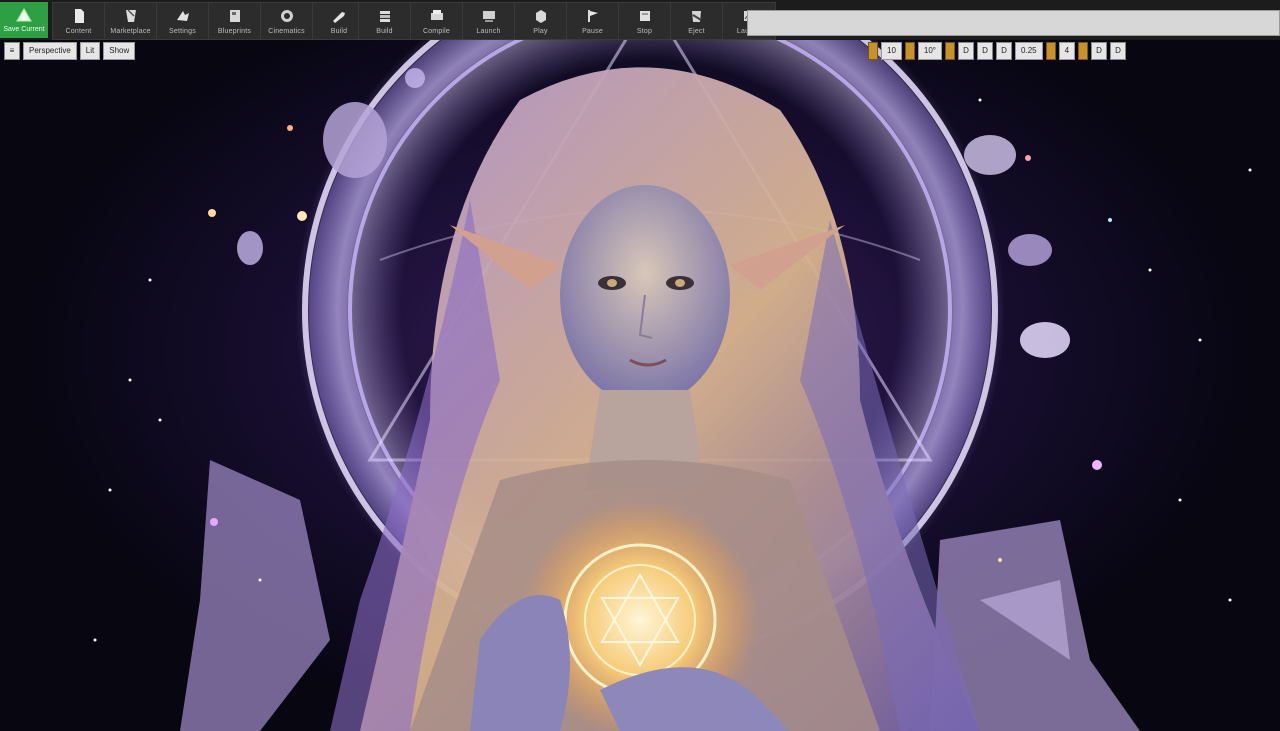 This screenshot has width=1280, height=731. What do you see at coordinates (1004, 51) in the screenshot?
I see `snap-option-3: D` at bounding box center [1004, 51].